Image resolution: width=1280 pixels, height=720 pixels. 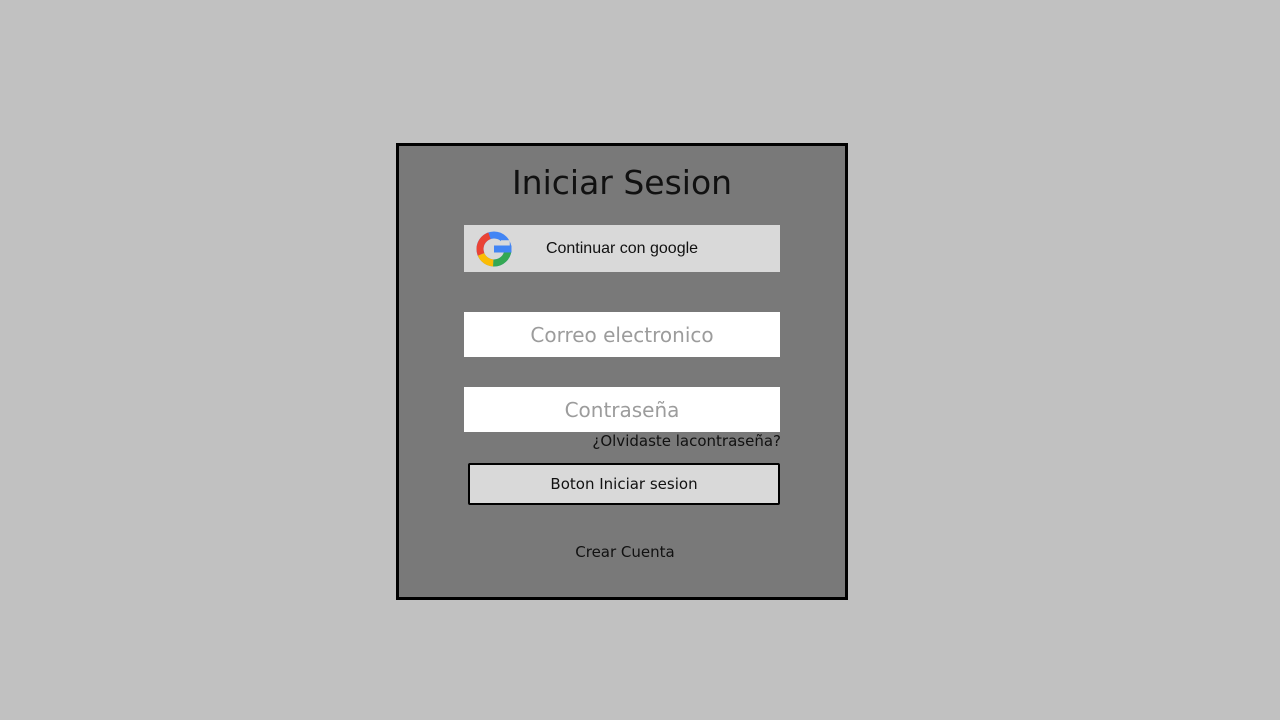 What do you see at coordinates (622, 182) in the screenshot?
I see `page-title: Iniciar Sesion` at bounding box center [622, 182].